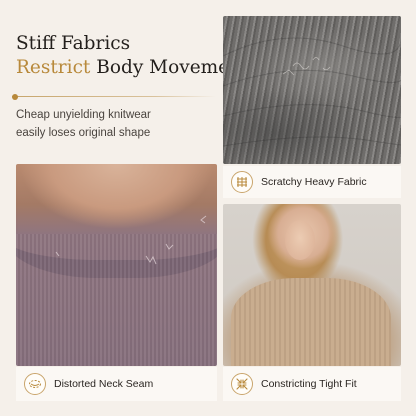  I want to click on knit-texture-overlay, so click(312, 91).